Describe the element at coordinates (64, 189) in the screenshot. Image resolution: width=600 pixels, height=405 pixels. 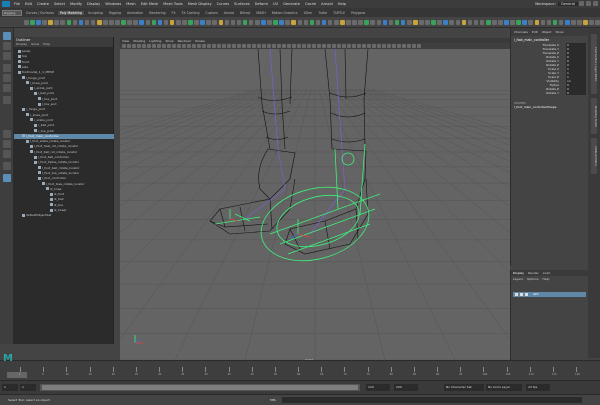
I see `outliner-item: ik_knee` at that location.